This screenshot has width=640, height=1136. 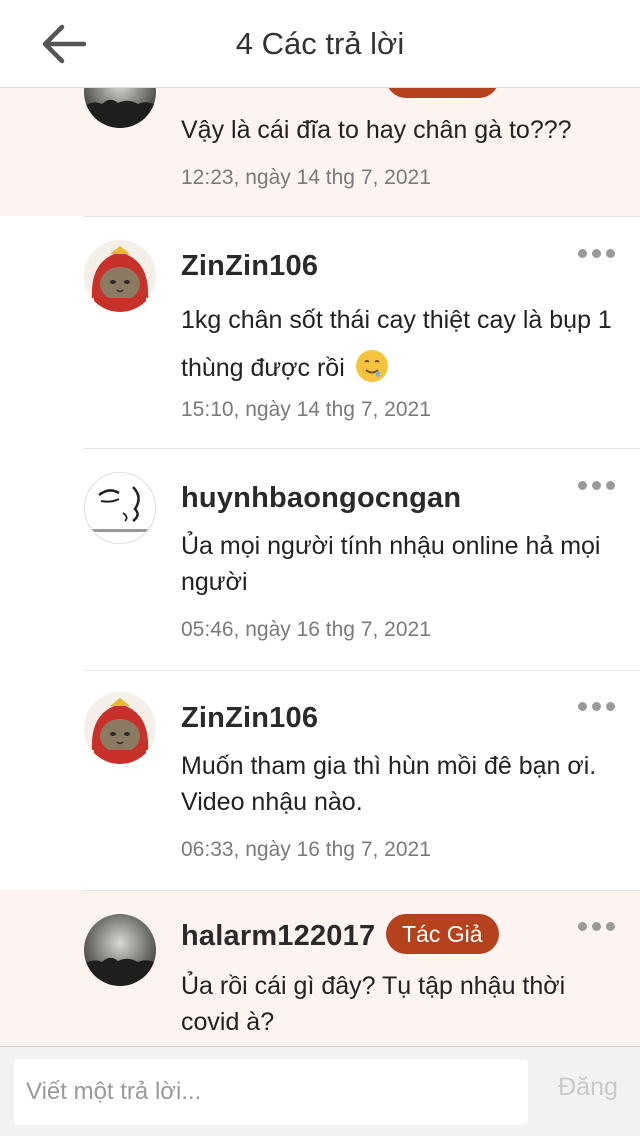 I want to click on header-bar: 4 Các trả lời, so click(x=320, y=44).